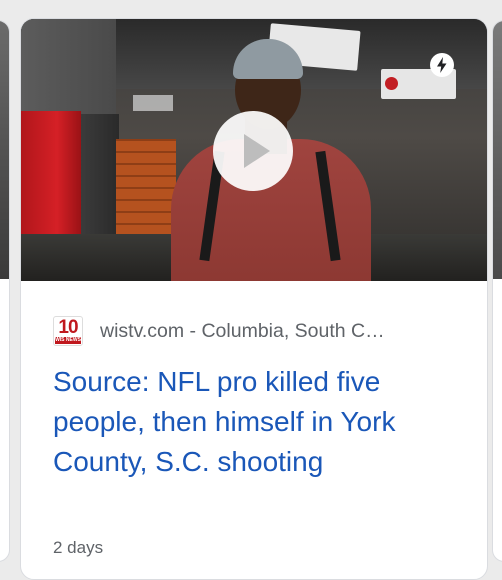 The height and width of the screenshot is (580, 502). I want to click on next-card-thumbnail, so click(497, 150).